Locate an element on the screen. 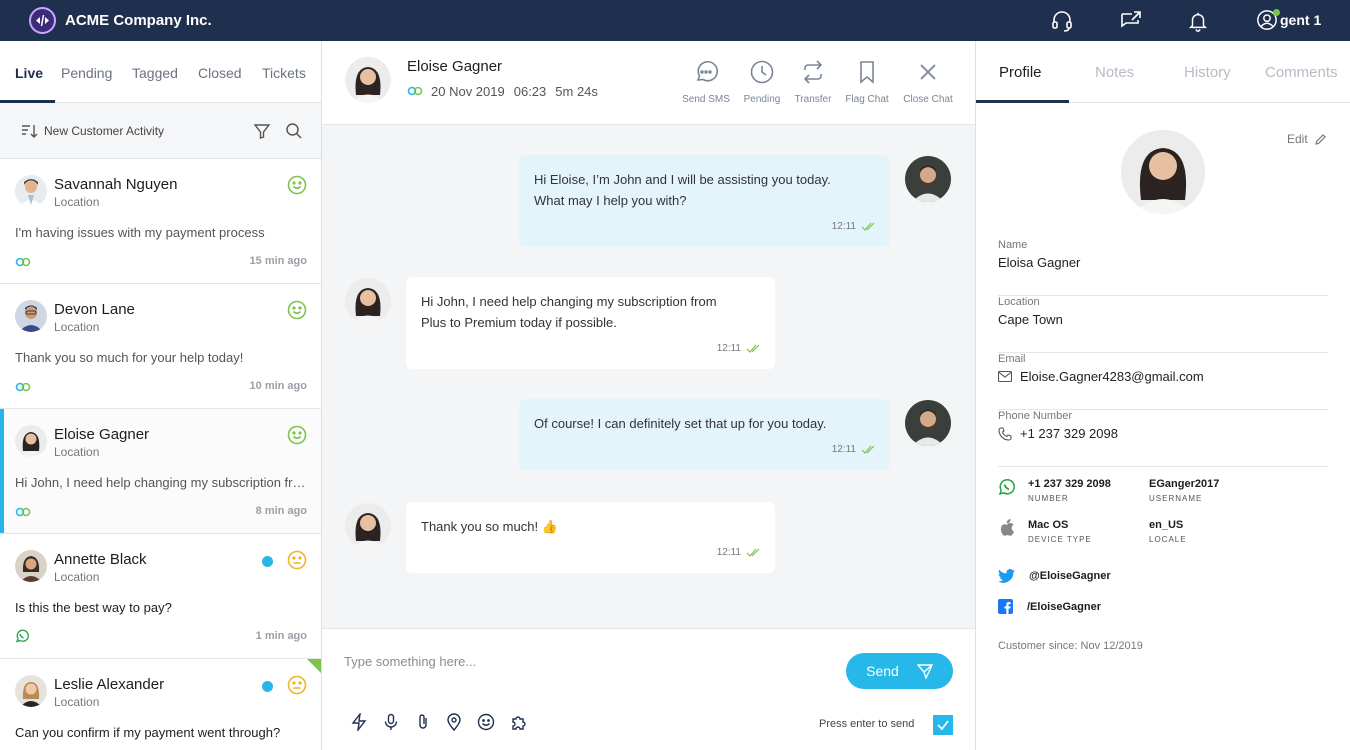  tab-tickets: Tickets is located at coordinates (284, 73).